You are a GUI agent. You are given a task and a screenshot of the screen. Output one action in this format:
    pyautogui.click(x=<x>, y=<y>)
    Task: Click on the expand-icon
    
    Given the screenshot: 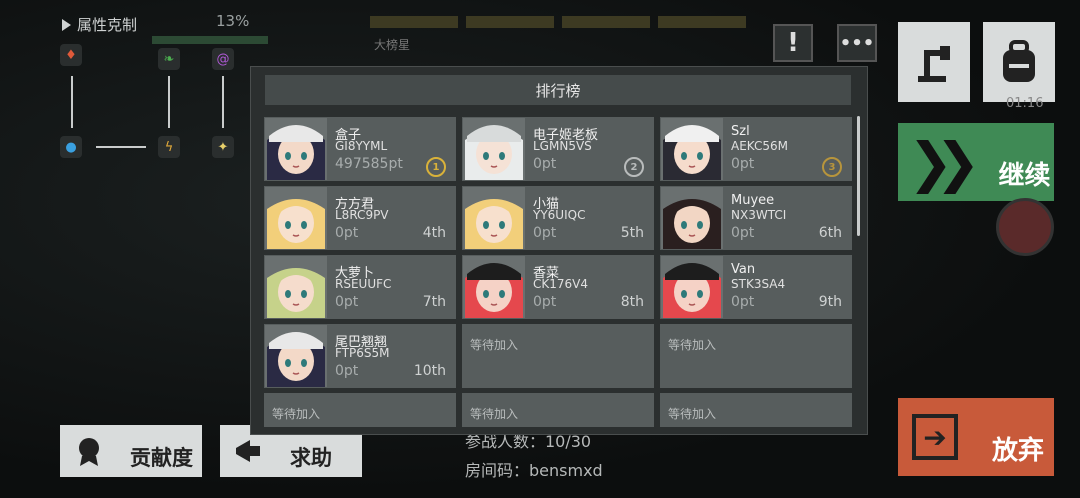 What is the action you would take?
    pyautogui.click(x=66, y=24)
    